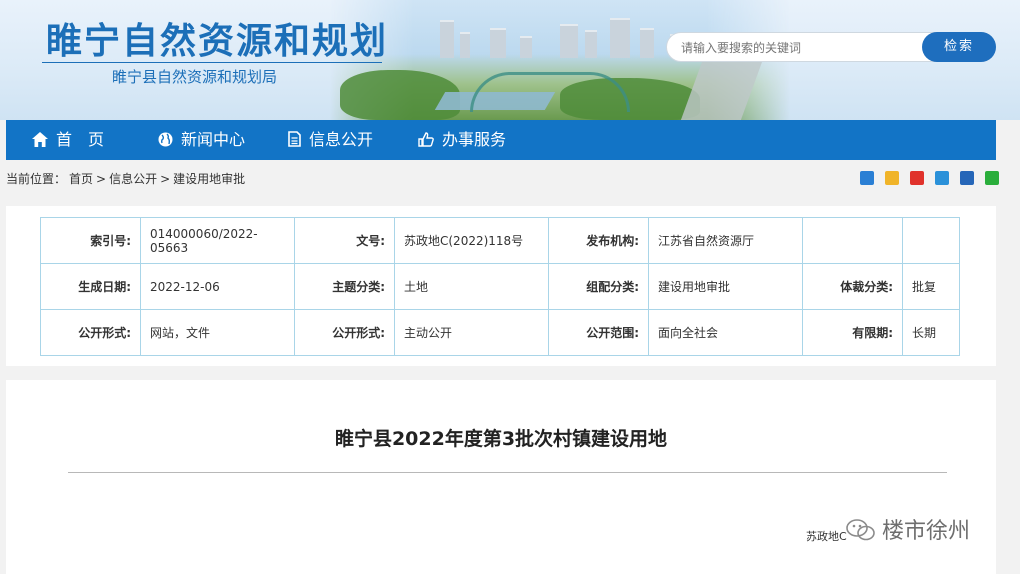  I want to click on meta-label: 生成日期:, so click(90, 286).